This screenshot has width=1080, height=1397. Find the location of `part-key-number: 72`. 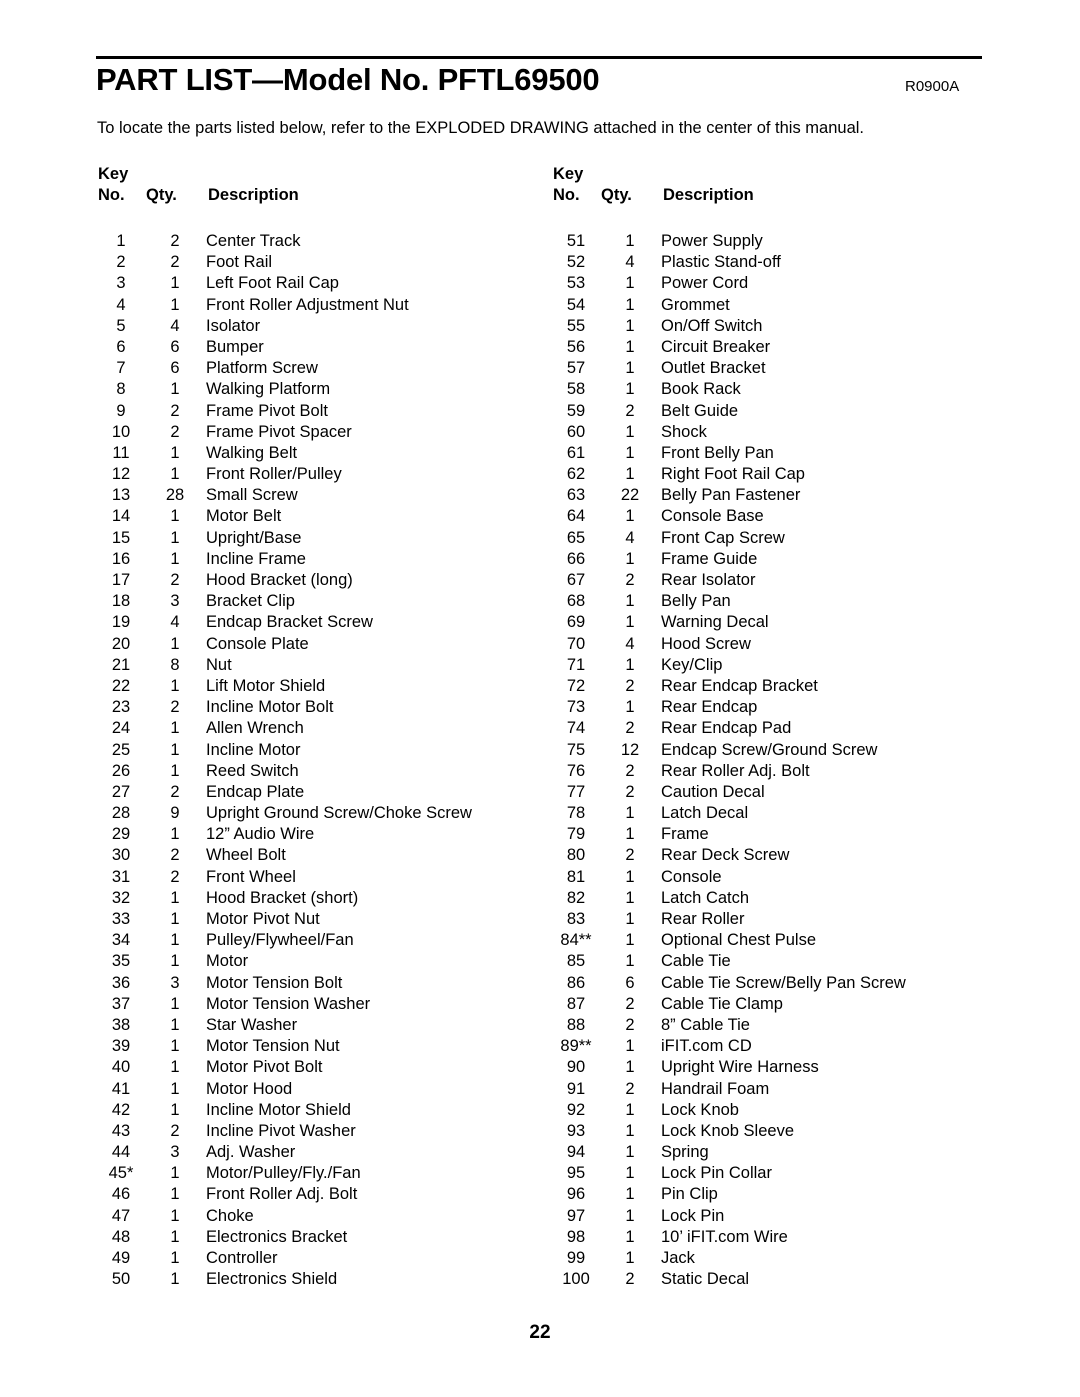

part-key-number: 72 is located at coordinates (576, 685).